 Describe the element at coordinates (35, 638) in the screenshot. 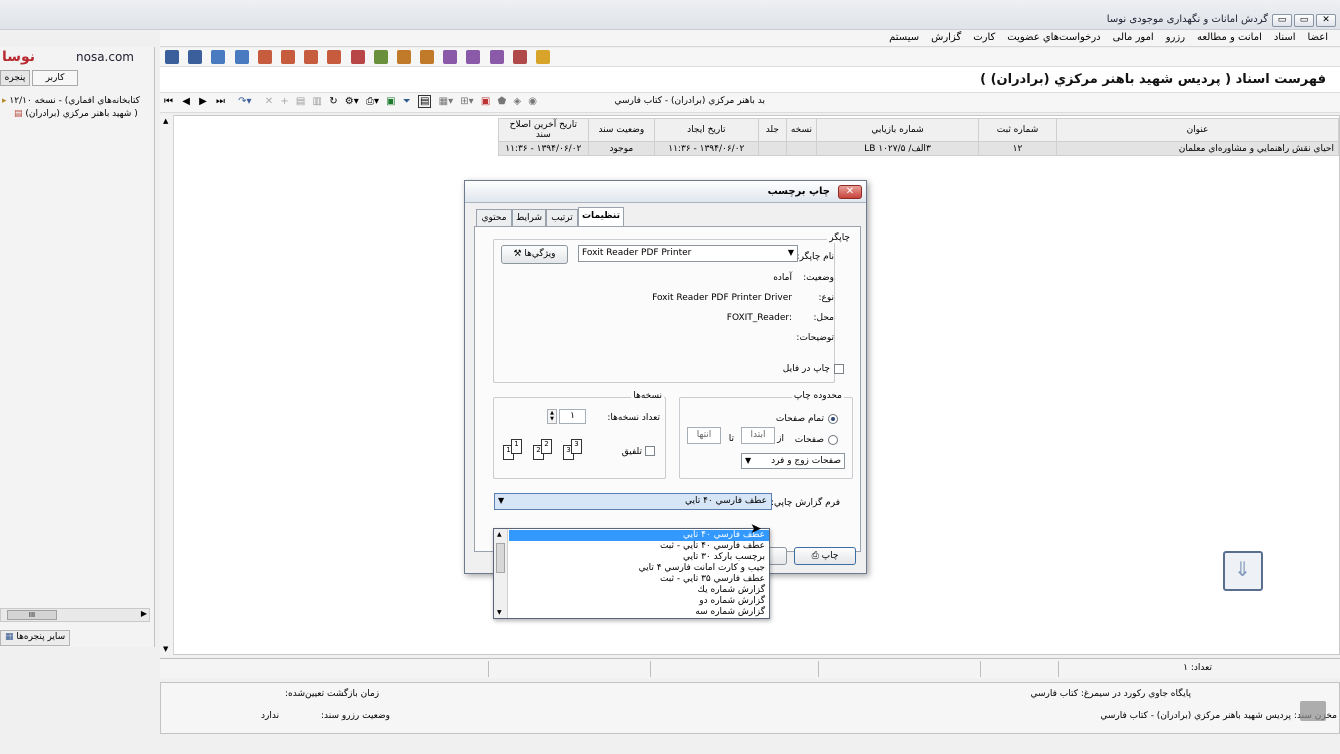

I see `other-windows-button: ▦ ساير پنجره‌ها` at that location.